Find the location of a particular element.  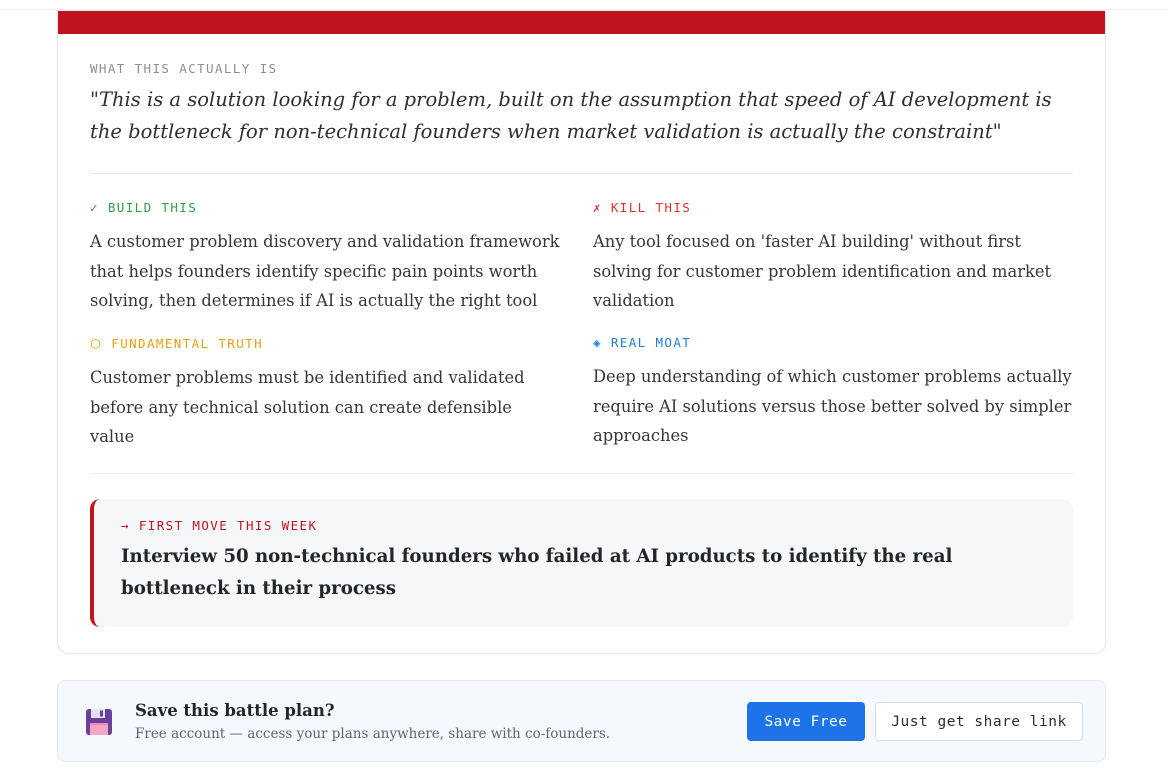

first-move-heading: → FIRST MOVE THIS WEEK is located at coordinates (219, 525).